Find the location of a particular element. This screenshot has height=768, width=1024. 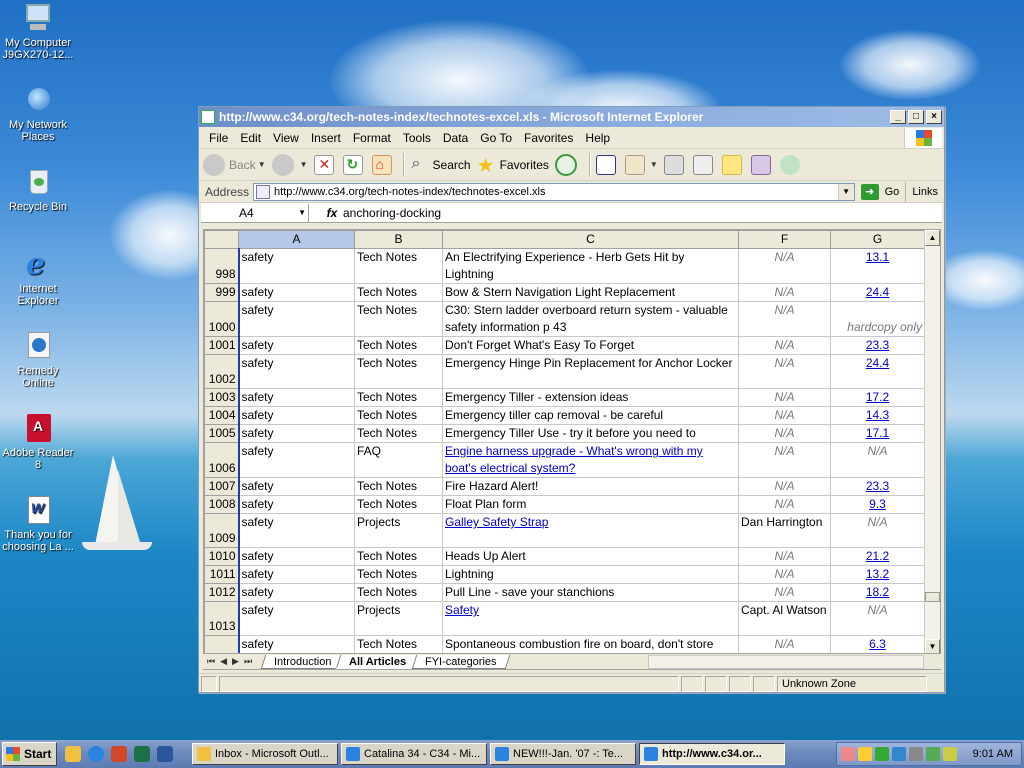

scroll-down-button: ▼ is located at coordinates (932, 646).